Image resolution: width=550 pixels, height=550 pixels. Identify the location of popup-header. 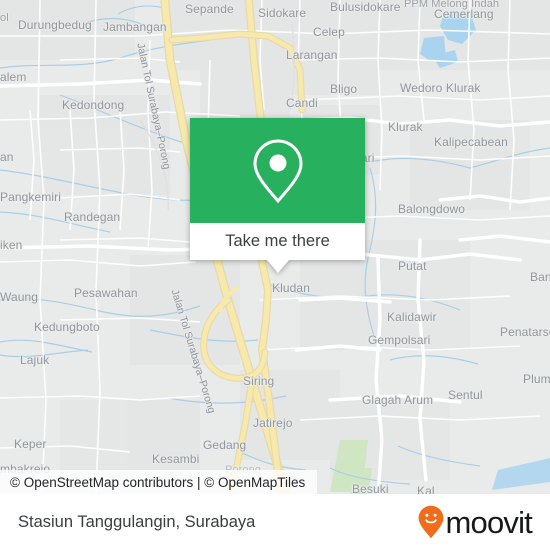
(277, 170).